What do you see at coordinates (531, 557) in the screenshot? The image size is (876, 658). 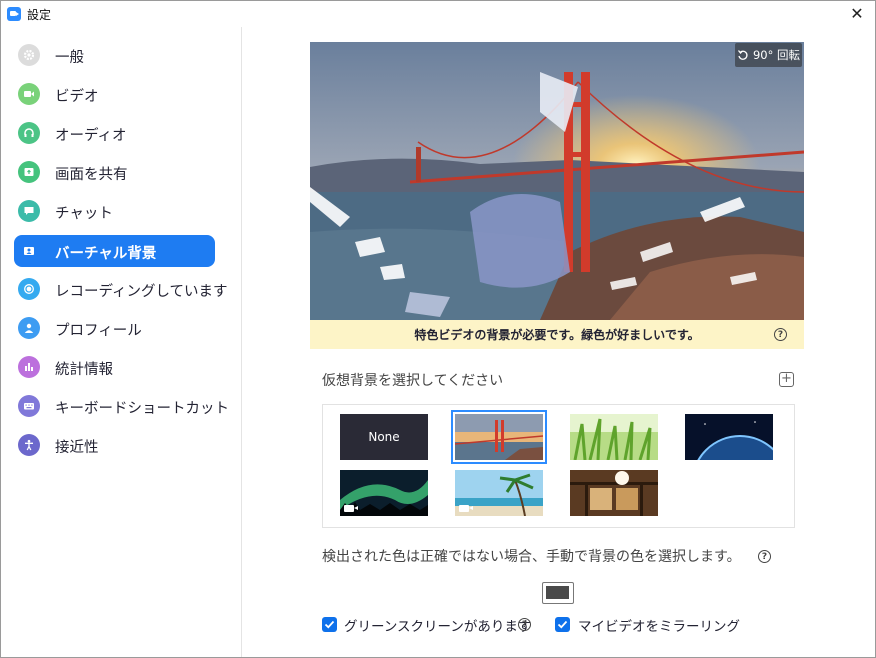 I see `color-detection-text: 検出された色は正確ではない場合、手動で背景の色を選択します。` at bounding box center [531, 557].